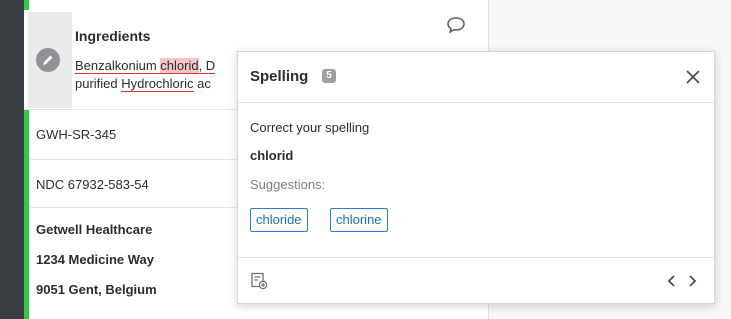 The width and height of the screenshot is (731, 319). What do you see at coordinates (279, 220) in the screenshot?
I see `suggestion-button-chloride: chloride` at bounding box center [279, 220].